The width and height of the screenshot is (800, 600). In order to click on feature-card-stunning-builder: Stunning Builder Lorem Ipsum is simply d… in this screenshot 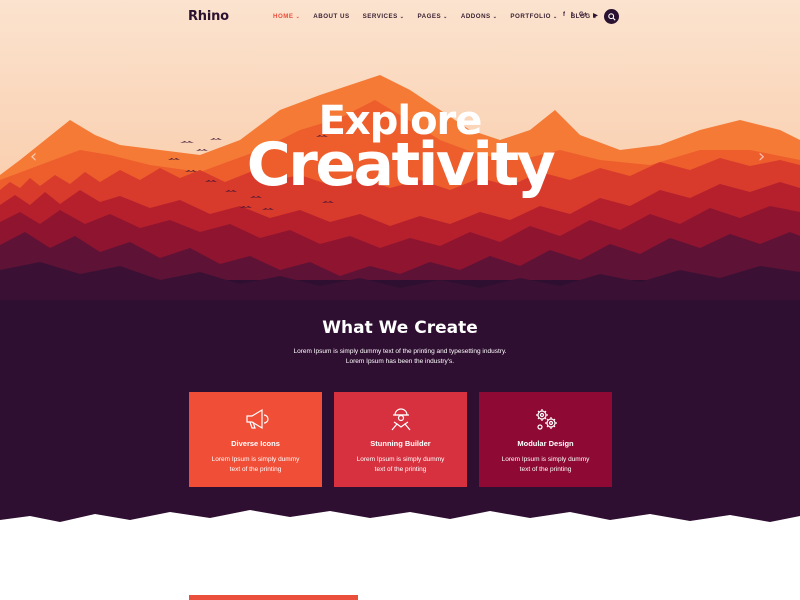, I will do `click(400, 439)`.